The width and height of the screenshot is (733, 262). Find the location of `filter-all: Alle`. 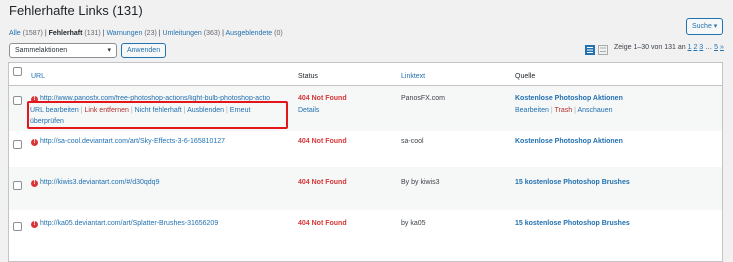

filter-all: Alle is located at coordinates (15, 33).